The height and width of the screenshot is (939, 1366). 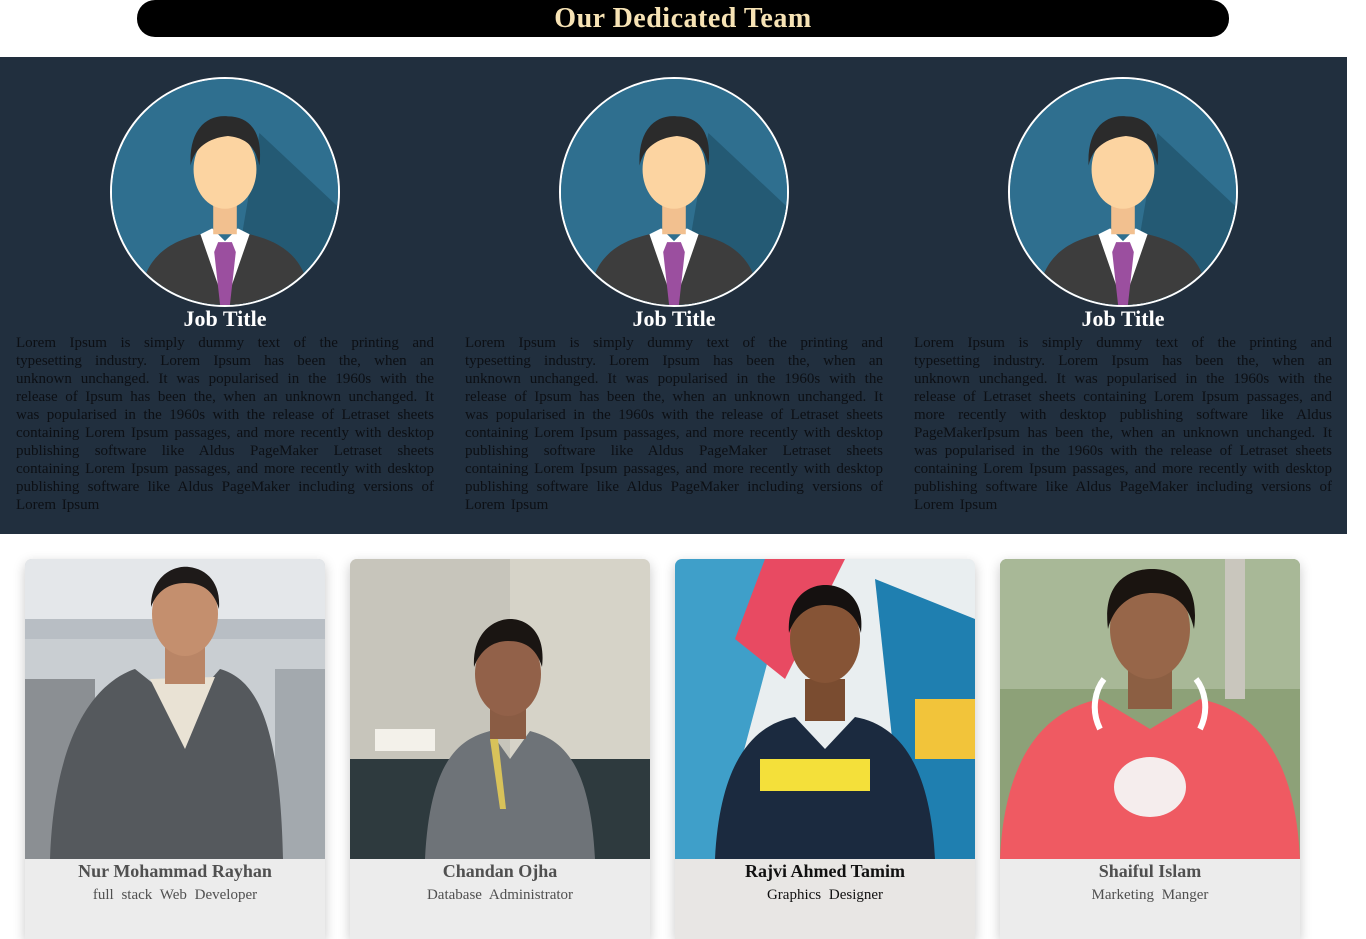 I want to click on member-role: Database Administrator, so click(x=500, y=895).